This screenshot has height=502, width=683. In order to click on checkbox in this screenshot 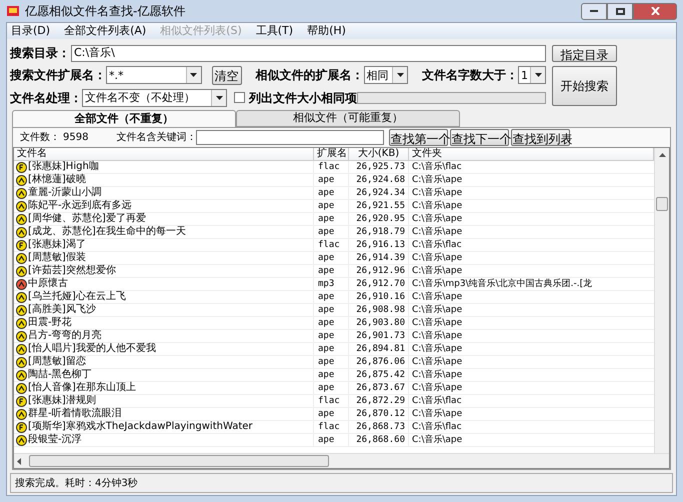, I will do `click(240, 97)`.